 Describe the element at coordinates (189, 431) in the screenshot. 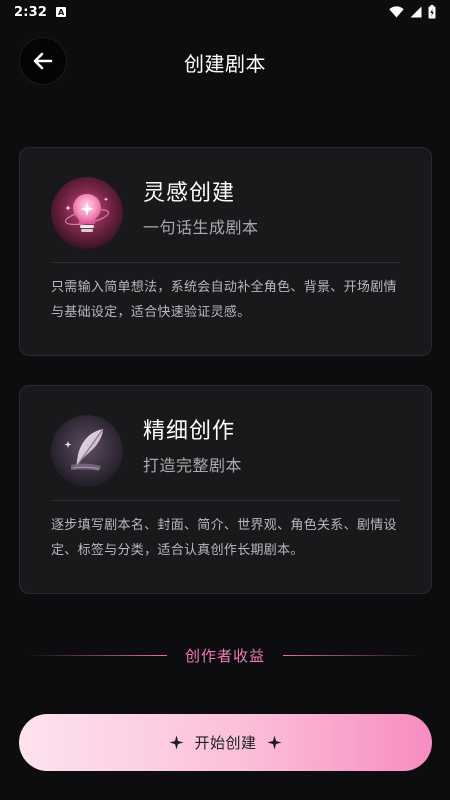

I see `card-title: 精细创作` at that location.